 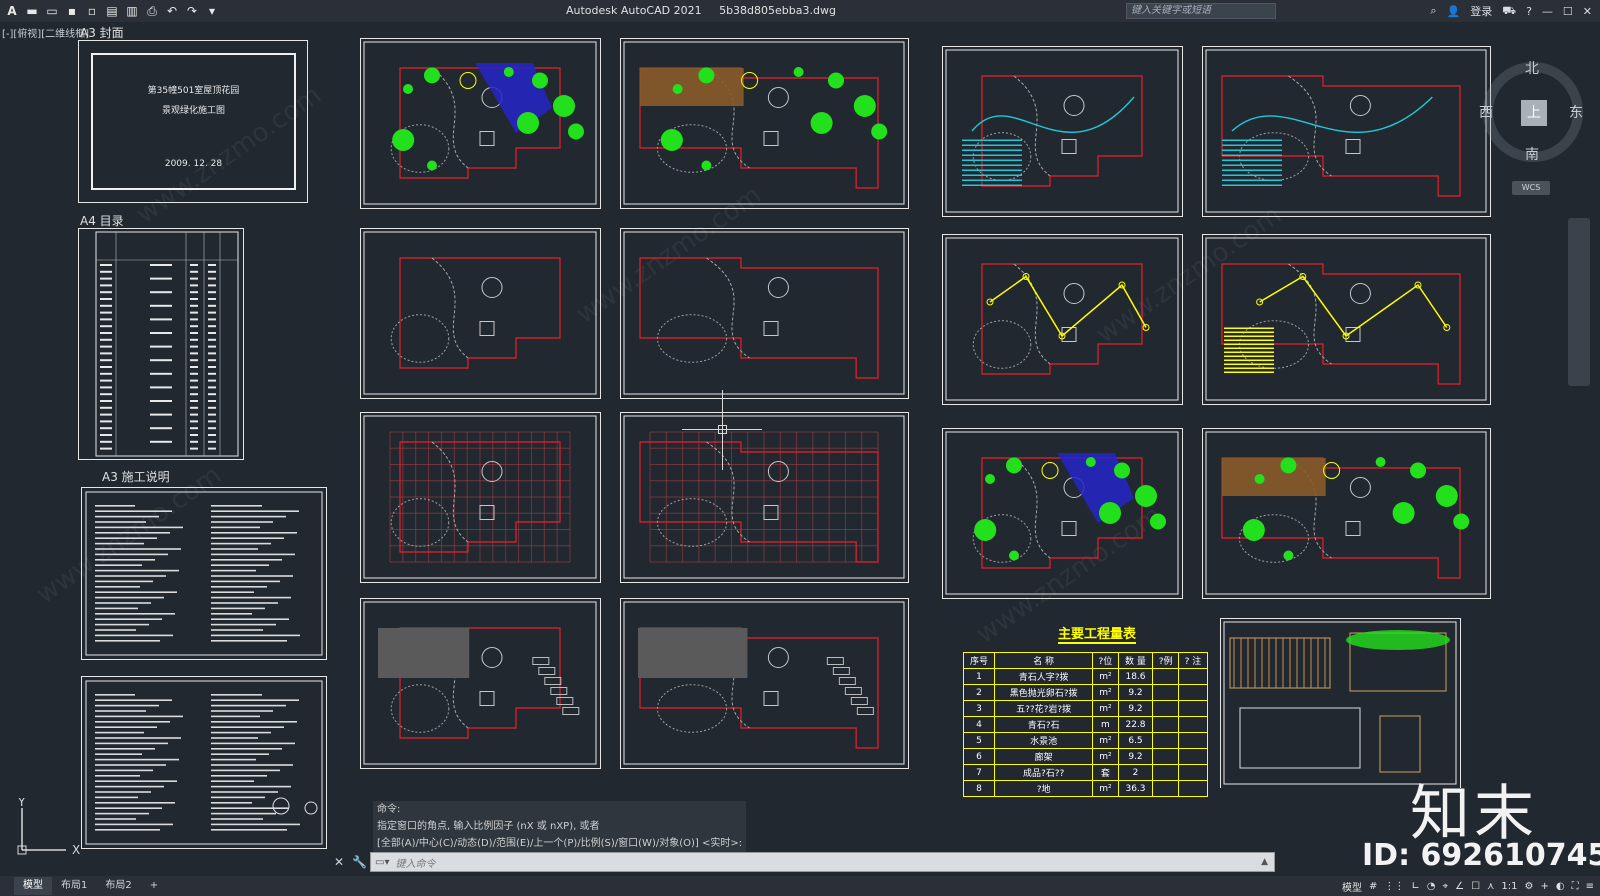 What do you see at coordinates (92, 11) in the screenshot?
I see `save-as-icon: ▫` at bounding box center [92, 11].